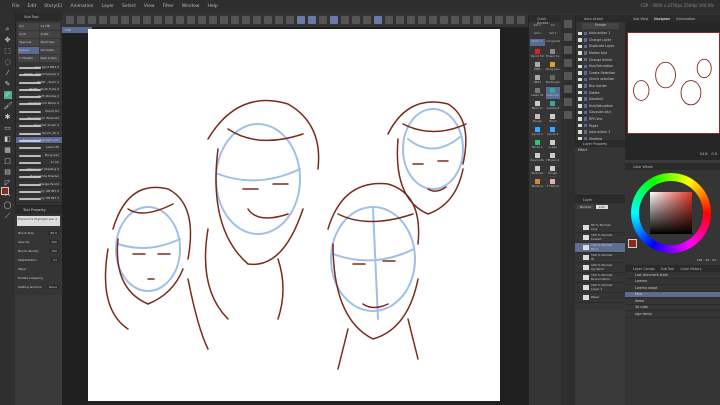 The height and width of the screenshot is (405, 720). What do you see at coordinates (7, 197) in the screenshot?
I see `color-swatches` at bounding box center [7, 197].